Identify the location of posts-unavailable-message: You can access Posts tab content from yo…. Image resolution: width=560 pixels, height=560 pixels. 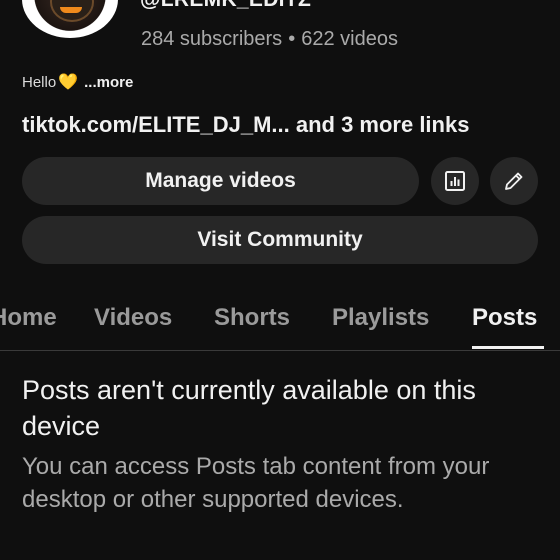
(256, 483).